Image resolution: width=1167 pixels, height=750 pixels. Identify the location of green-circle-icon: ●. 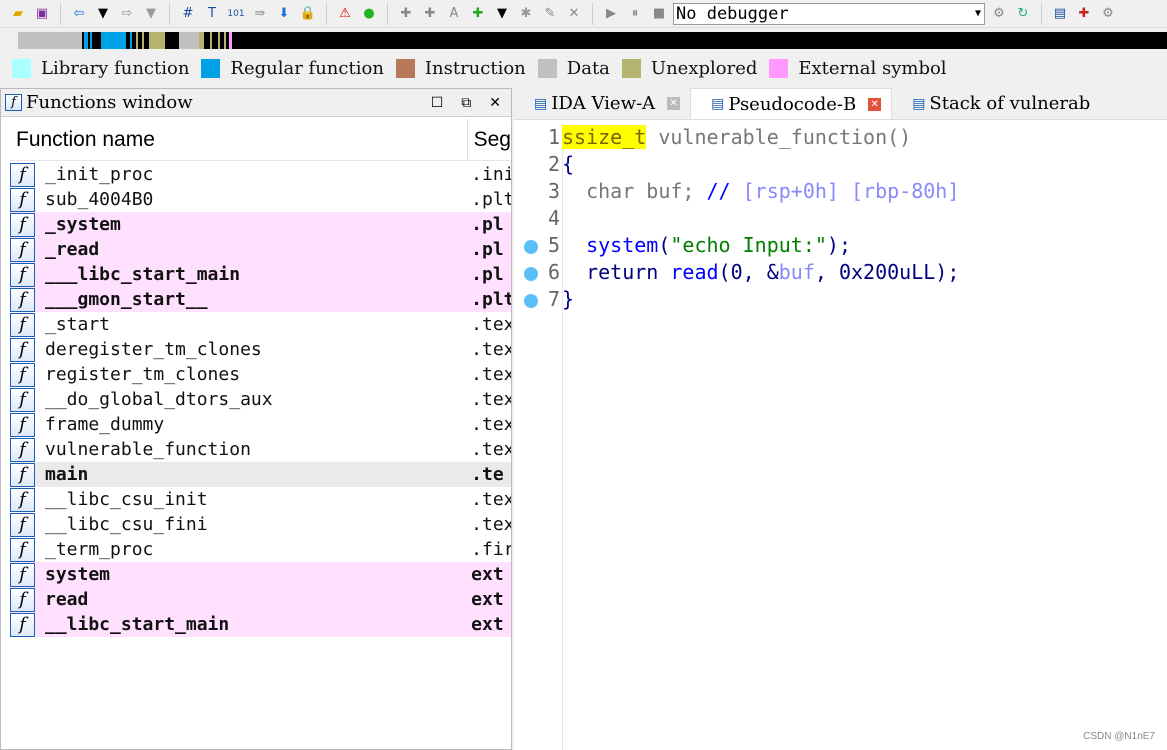
(369, 14).